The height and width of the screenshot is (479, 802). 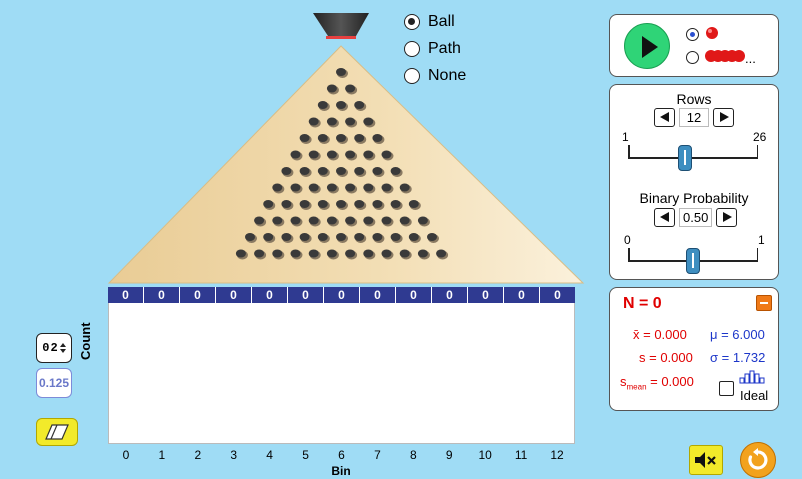 I want to click on collapse-button, so click(x=764, y=303).